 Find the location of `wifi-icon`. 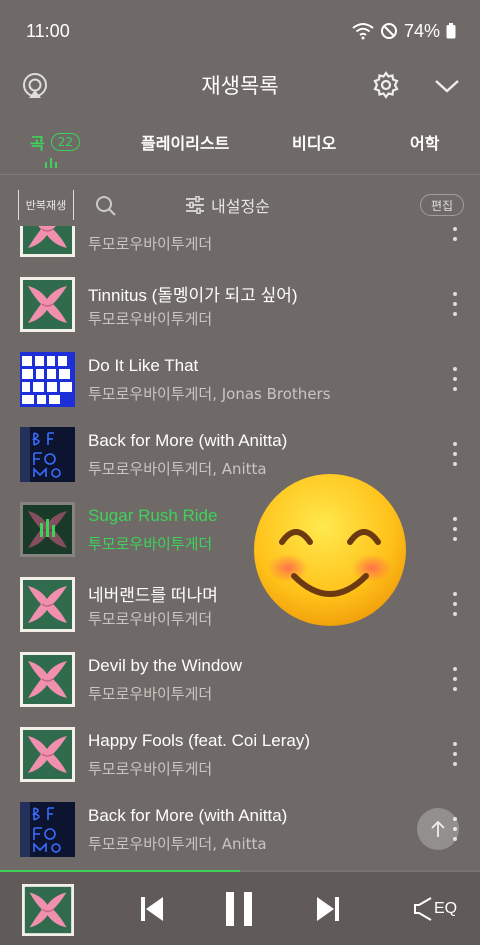

wifi-icon is located at coordinates (363, 31).